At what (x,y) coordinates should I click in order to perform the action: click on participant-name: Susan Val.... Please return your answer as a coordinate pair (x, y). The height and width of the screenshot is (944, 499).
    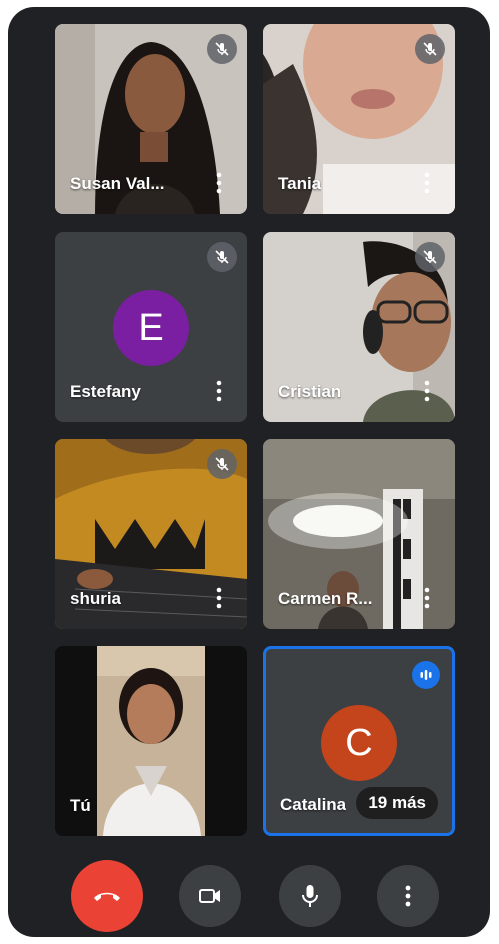
    Looking at the image, I should click on (117, 183).